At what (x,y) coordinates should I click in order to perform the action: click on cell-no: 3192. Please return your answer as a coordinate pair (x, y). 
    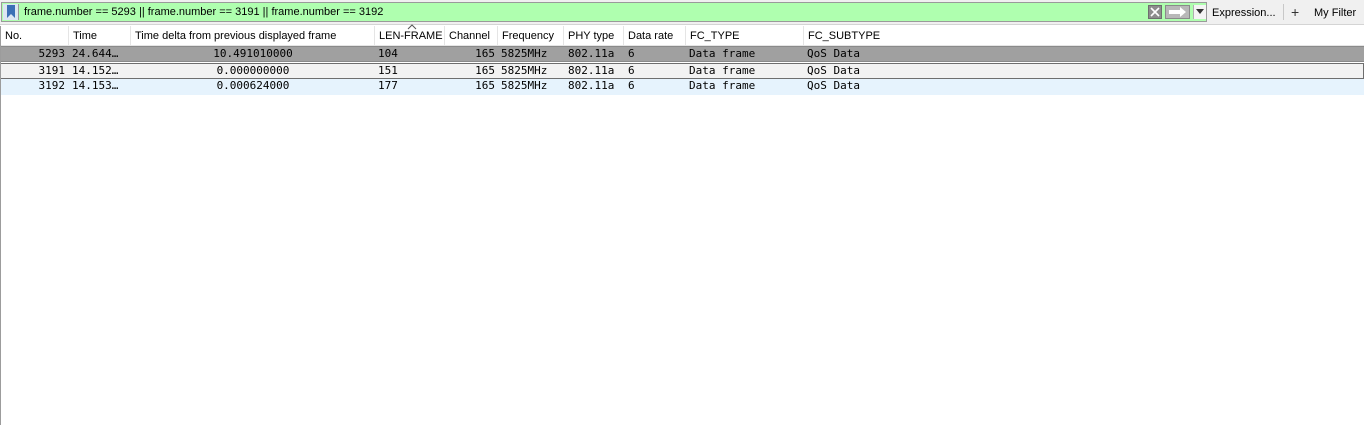
    Looking at the image, I should click on (52, 85).